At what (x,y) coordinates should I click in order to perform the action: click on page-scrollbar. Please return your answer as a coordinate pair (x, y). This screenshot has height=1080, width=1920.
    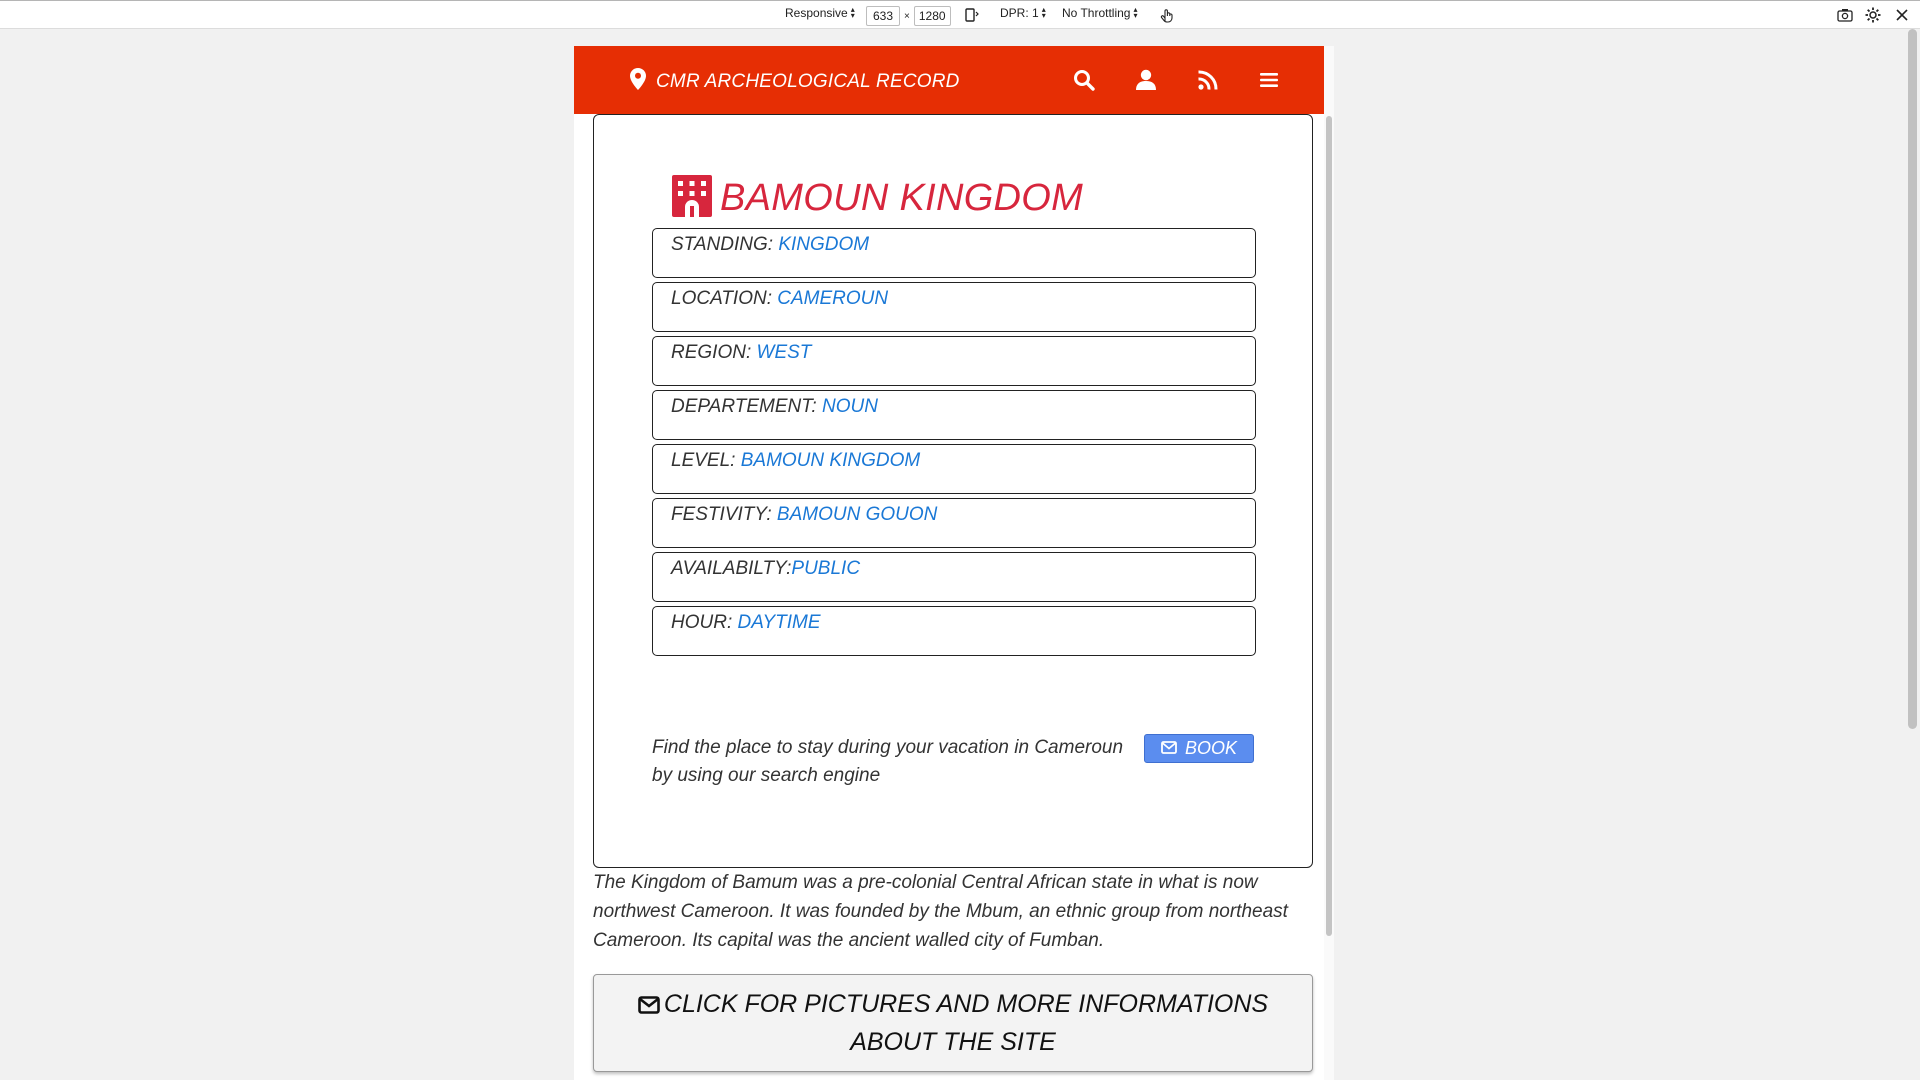
    Looking at the image, I should click on (1329, 563).